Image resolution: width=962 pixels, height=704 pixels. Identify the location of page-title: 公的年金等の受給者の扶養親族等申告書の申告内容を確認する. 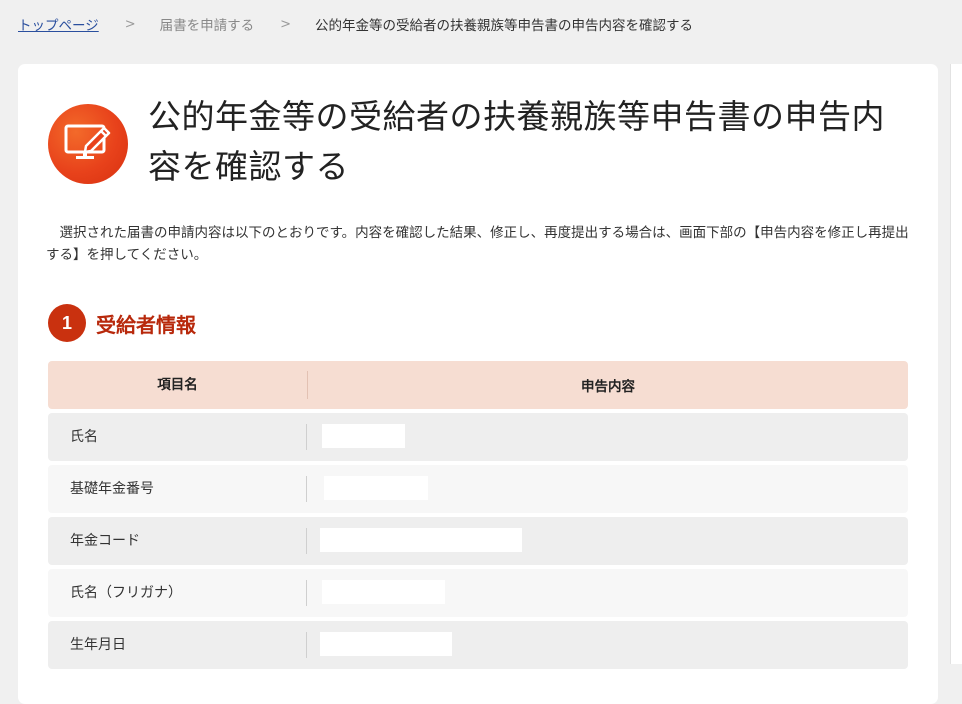
(516, 141).